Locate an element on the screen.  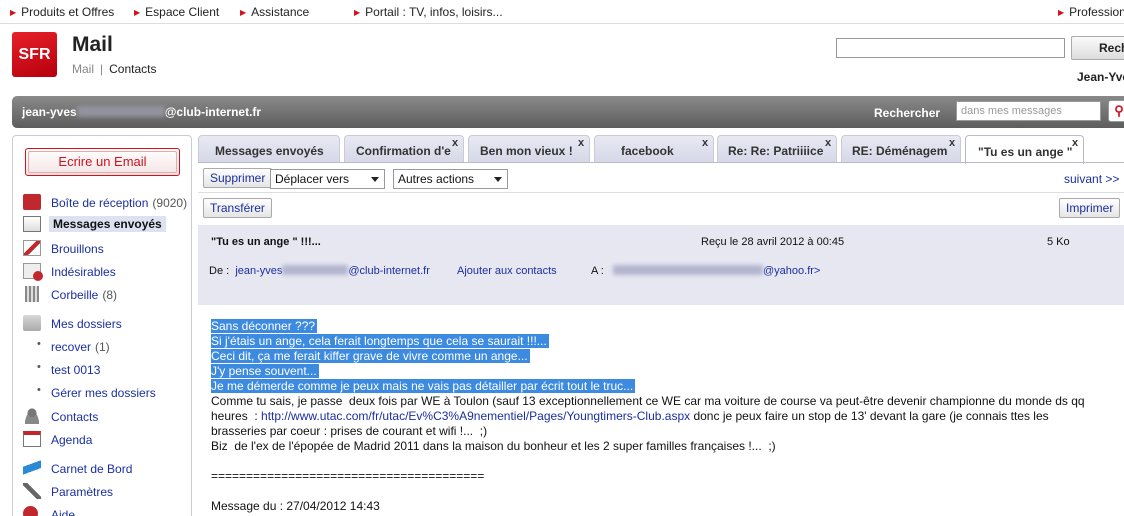
tab-confirmation: Confirmation d'e x is located at coordinates (404, 148).